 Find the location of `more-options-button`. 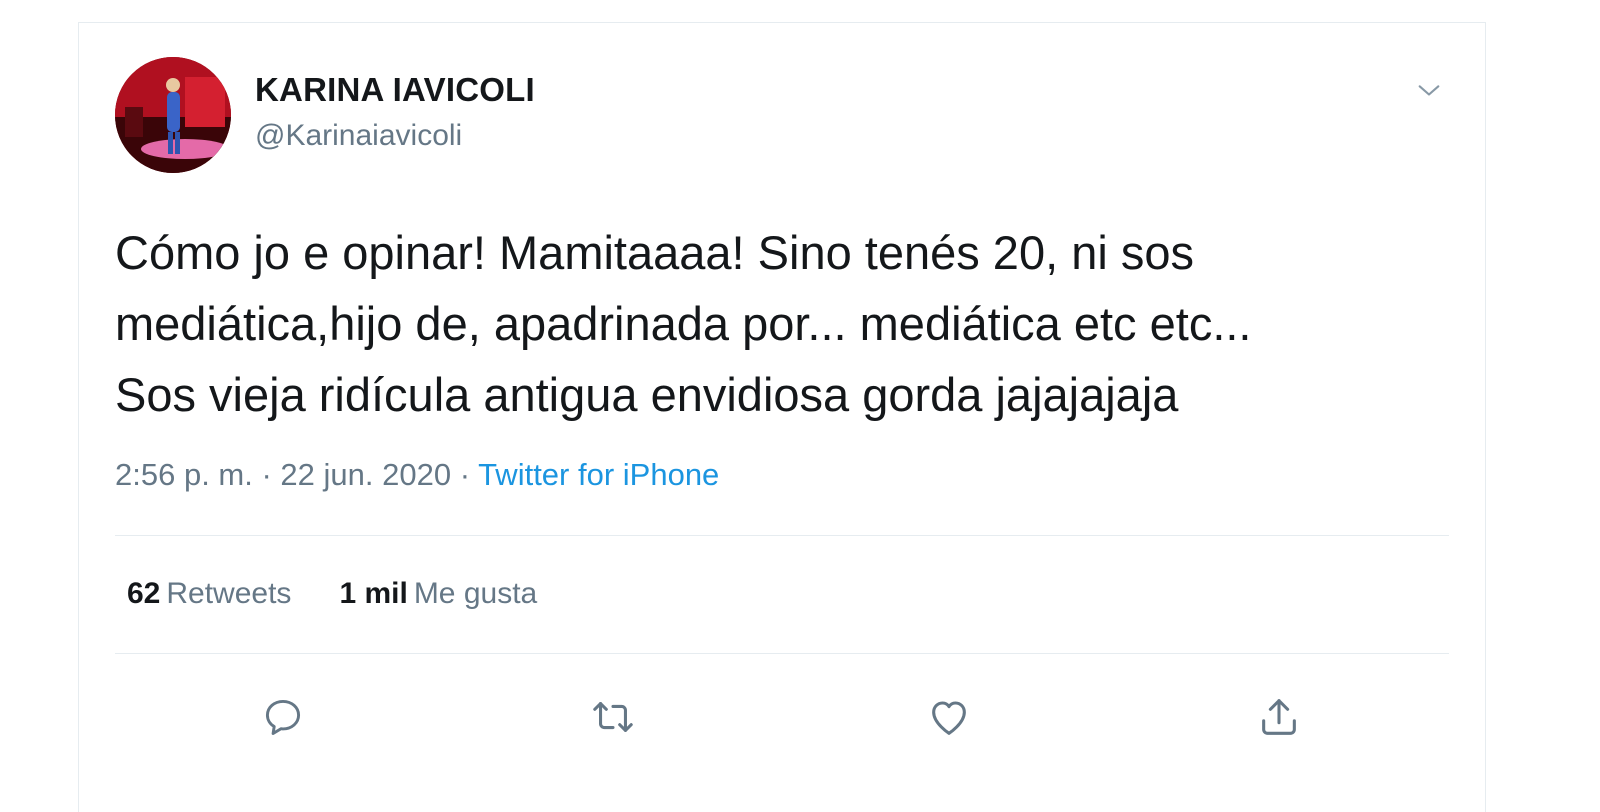

more-options-button is located at coordinates (1429, 91).